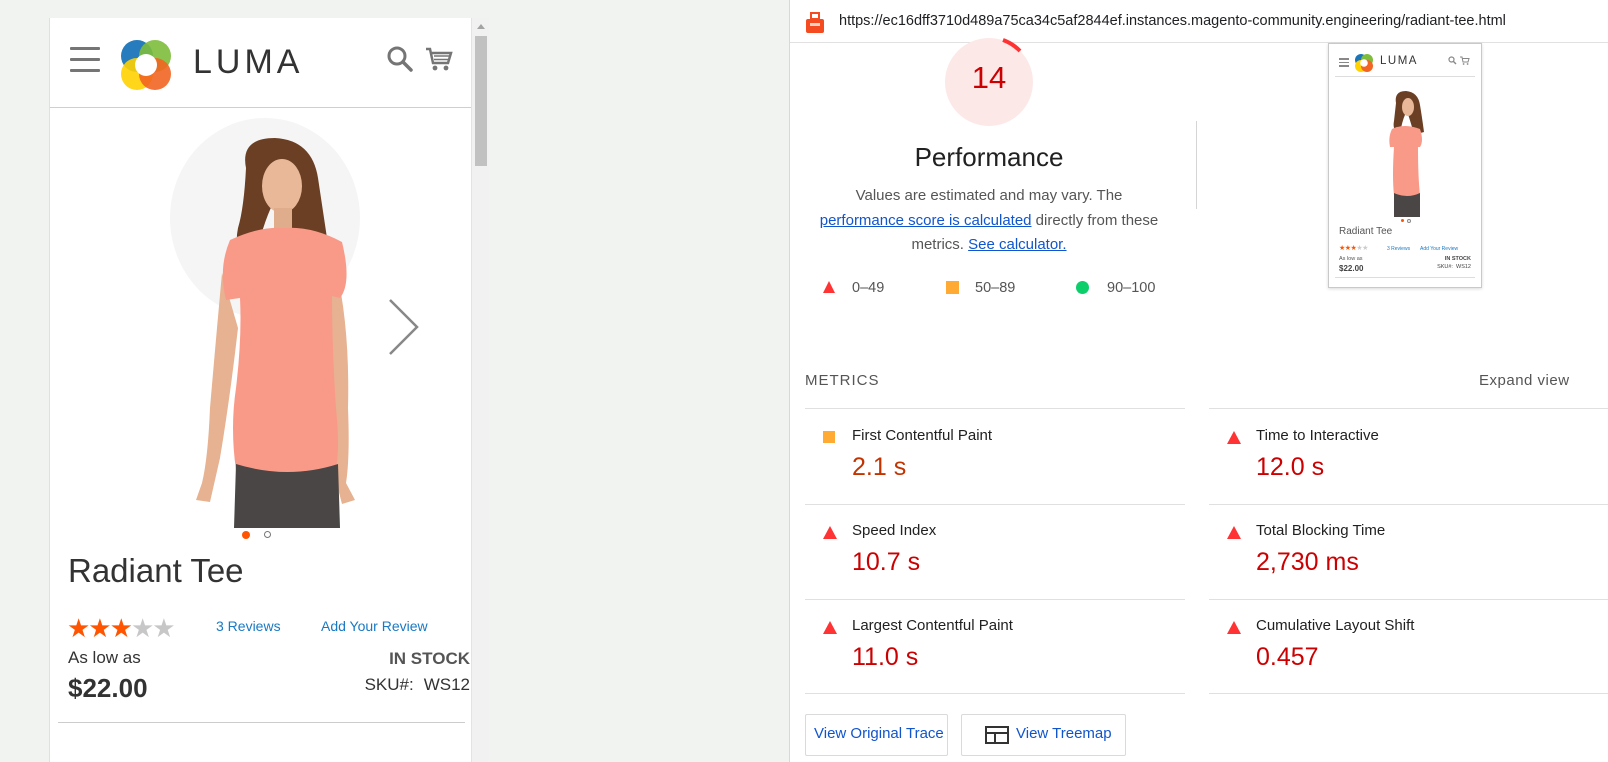 The image size is (1608, 762). I want to click on metric-cls: Cumulative Layout Shift 0.457, so click(1389, 646).